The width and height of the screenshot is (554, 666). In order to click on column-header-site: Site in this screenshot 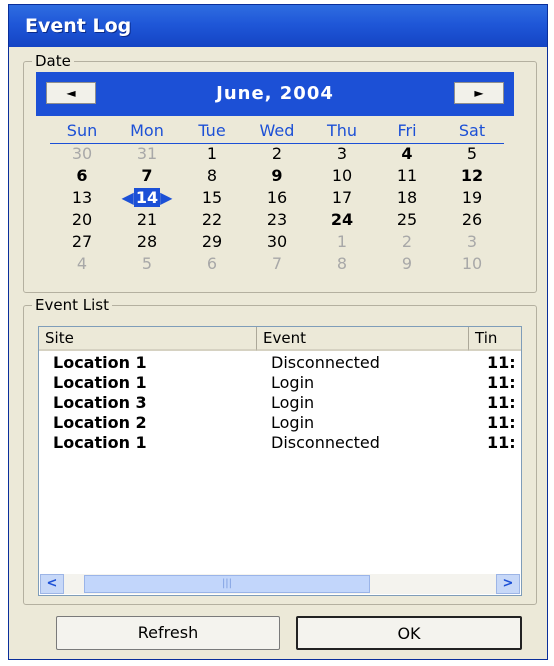, I will do `click(148, 339)`.